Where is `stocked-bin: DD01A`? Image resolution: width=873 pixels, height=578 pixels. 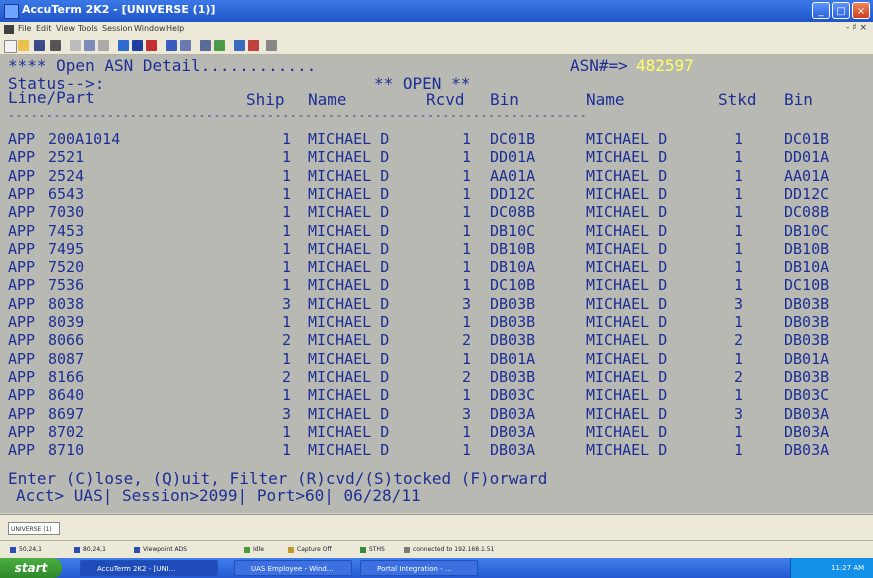
stocked-bin: DD01A is located at coordinates (807, 157).